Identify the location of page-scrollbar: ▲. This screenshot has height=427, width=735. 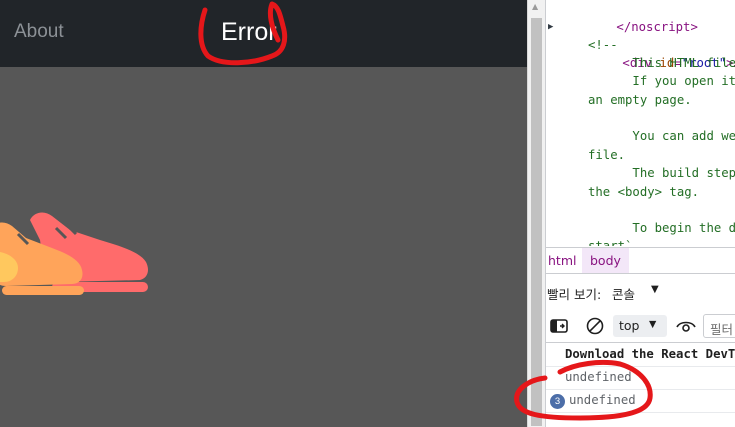
(536, 213).